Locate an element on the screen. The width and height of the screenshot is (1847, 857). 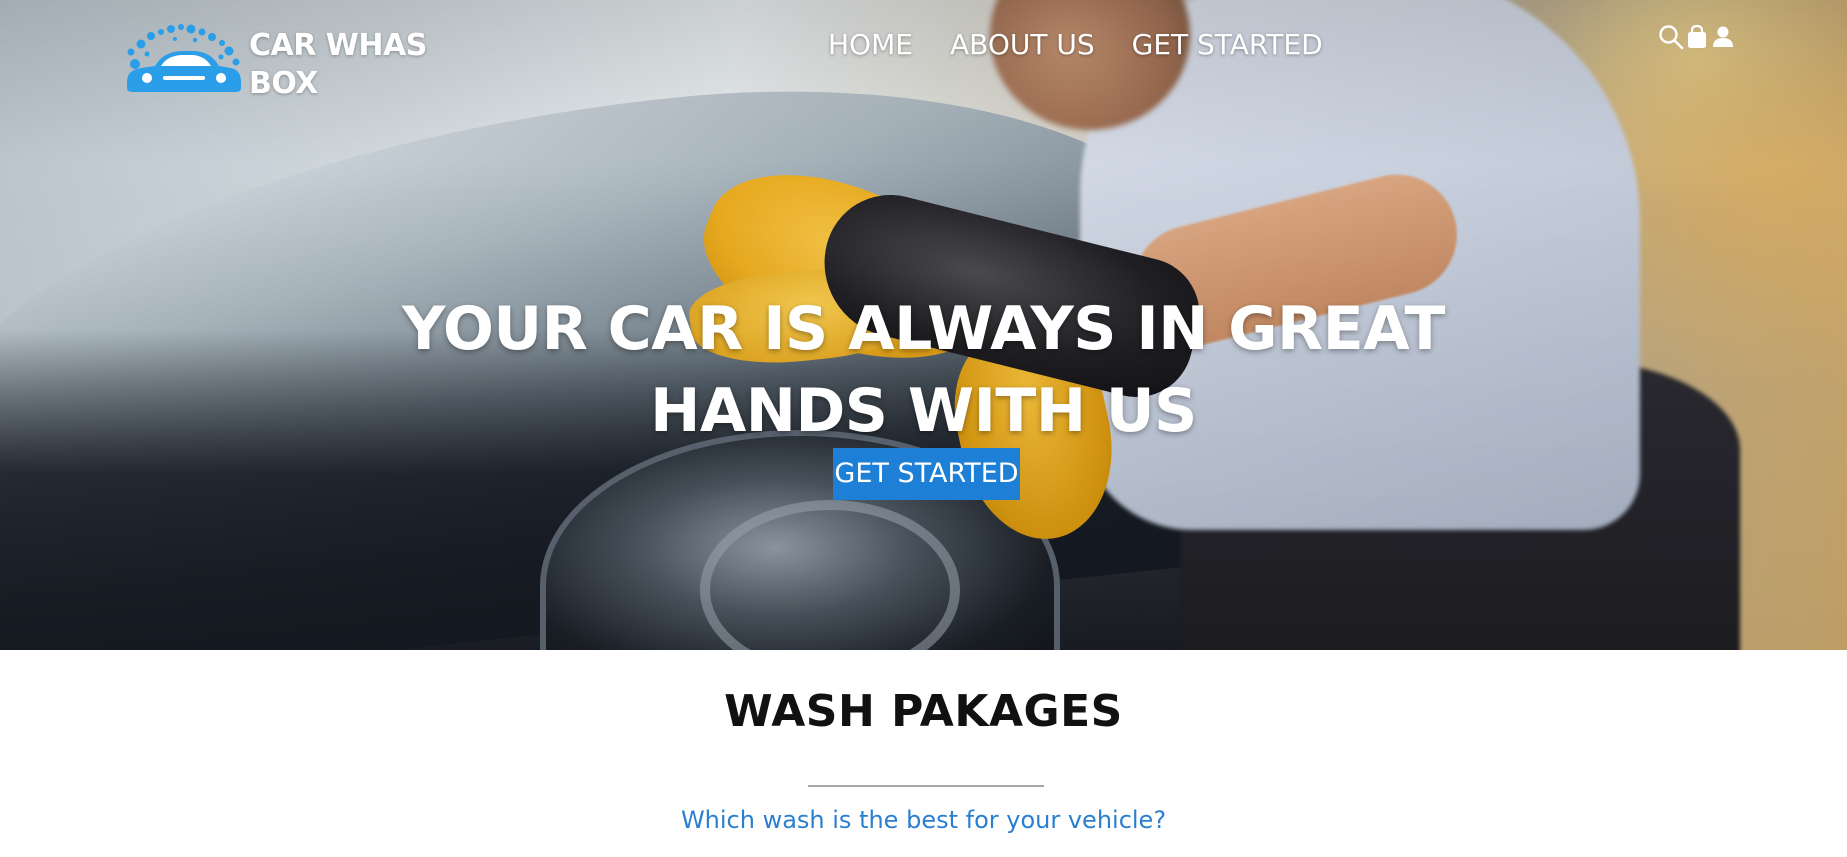
brand-name-line2: BOX is located at coordinates (283, 83).